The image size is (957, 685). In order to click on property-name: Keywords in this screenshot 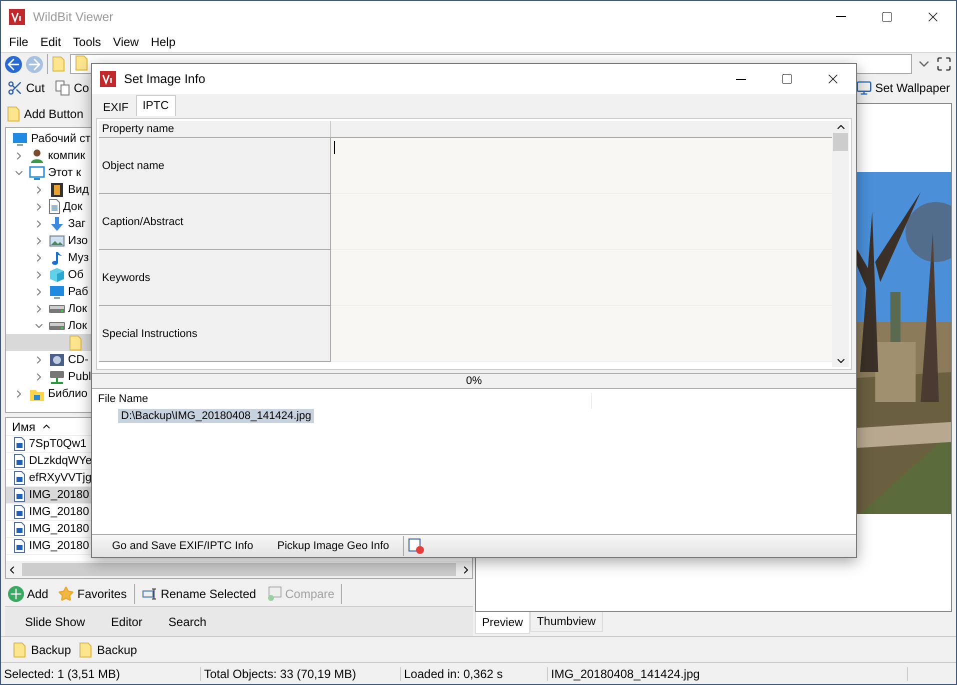, I will do `click(215, 278)`.